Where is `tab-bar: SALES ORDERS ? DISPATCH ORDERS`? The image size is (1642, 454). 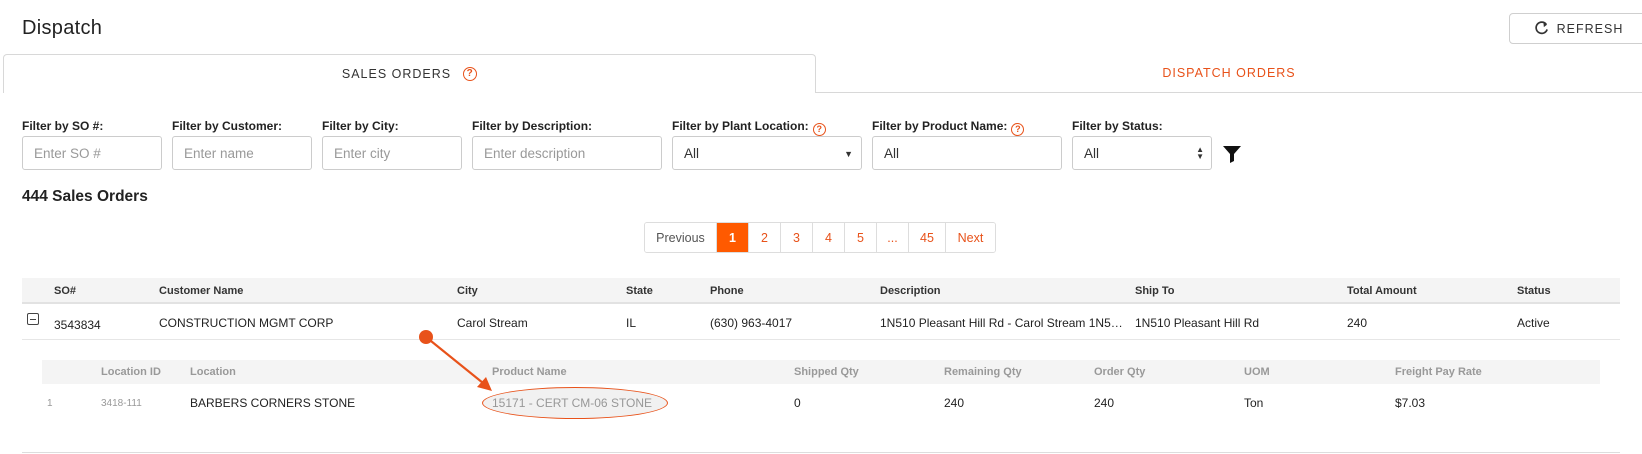
tab-bar: SALES ORDERS ? DISPATCH ORDERS is located at coordinates (822, 73).